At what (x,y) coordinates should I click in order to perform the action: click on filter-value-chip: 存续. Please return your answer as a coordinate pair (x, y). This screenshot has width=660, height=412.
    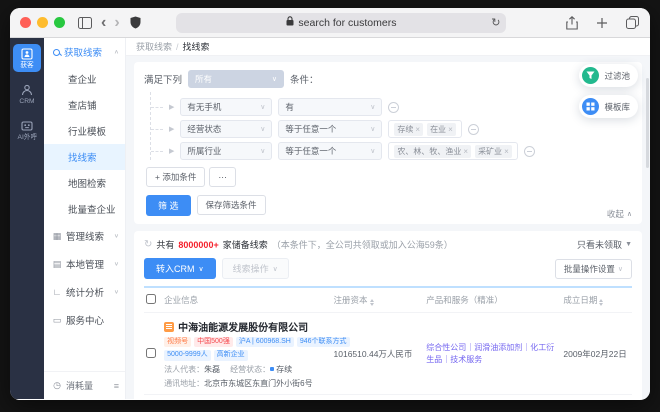
    Looking at the image, I should click on (409, 129).